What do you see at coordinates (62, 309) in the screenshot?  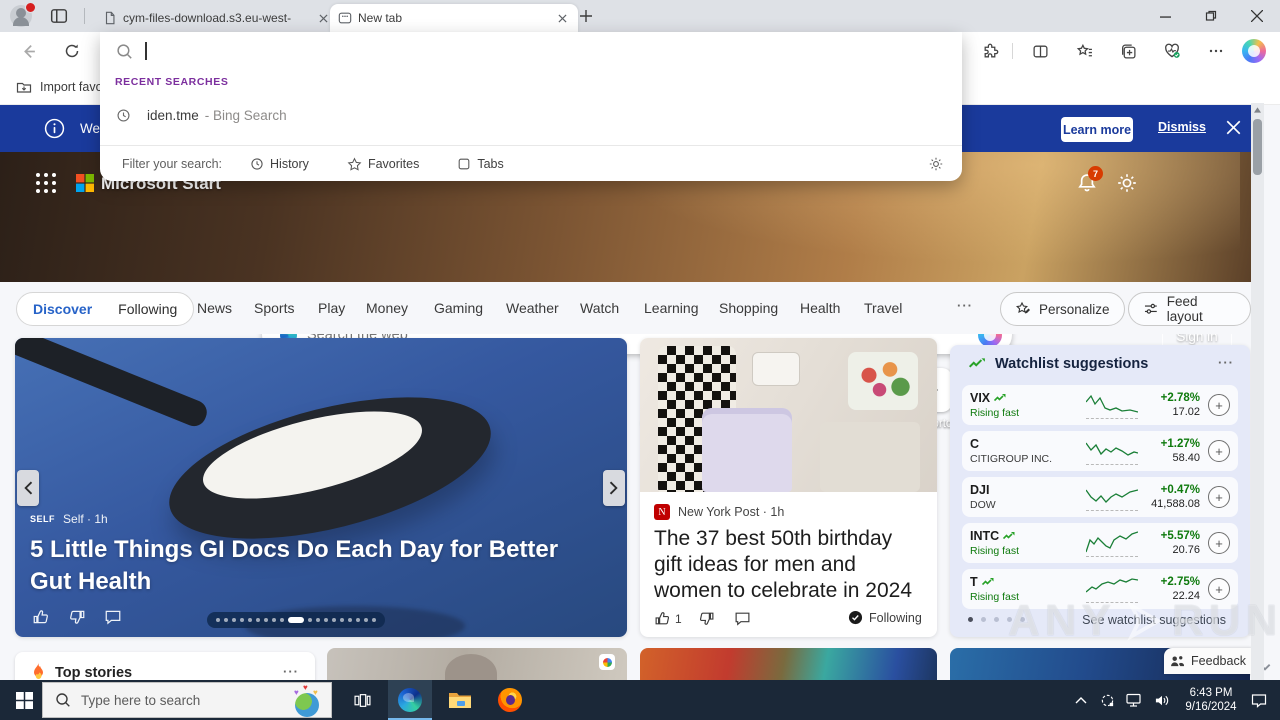 I see `tab-discover: Discover` at bounding box center [62, 309].